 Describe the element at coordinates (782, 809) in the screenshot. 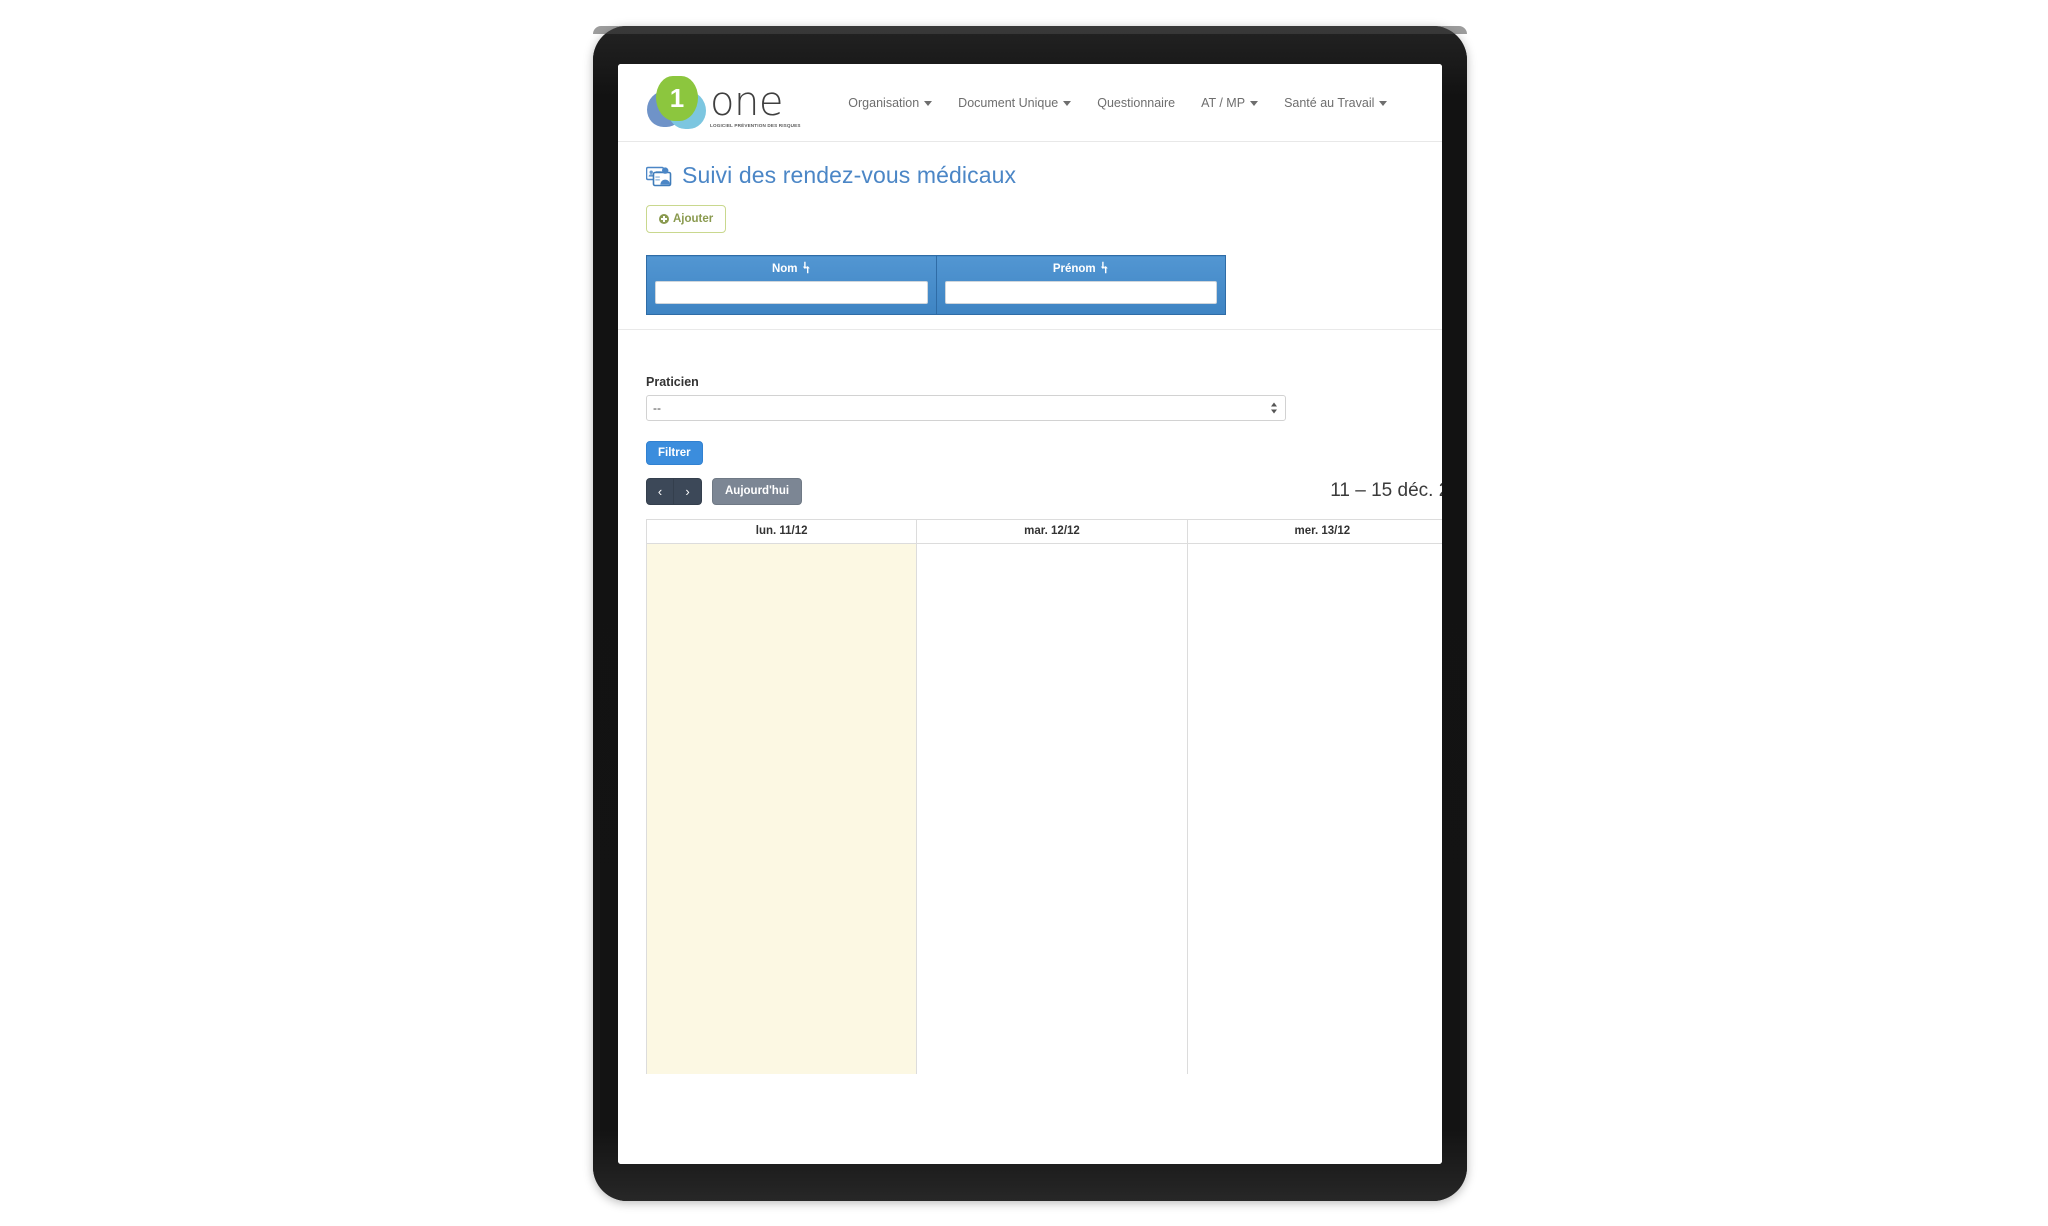

I see `calendar-column-lun-today` at that location.